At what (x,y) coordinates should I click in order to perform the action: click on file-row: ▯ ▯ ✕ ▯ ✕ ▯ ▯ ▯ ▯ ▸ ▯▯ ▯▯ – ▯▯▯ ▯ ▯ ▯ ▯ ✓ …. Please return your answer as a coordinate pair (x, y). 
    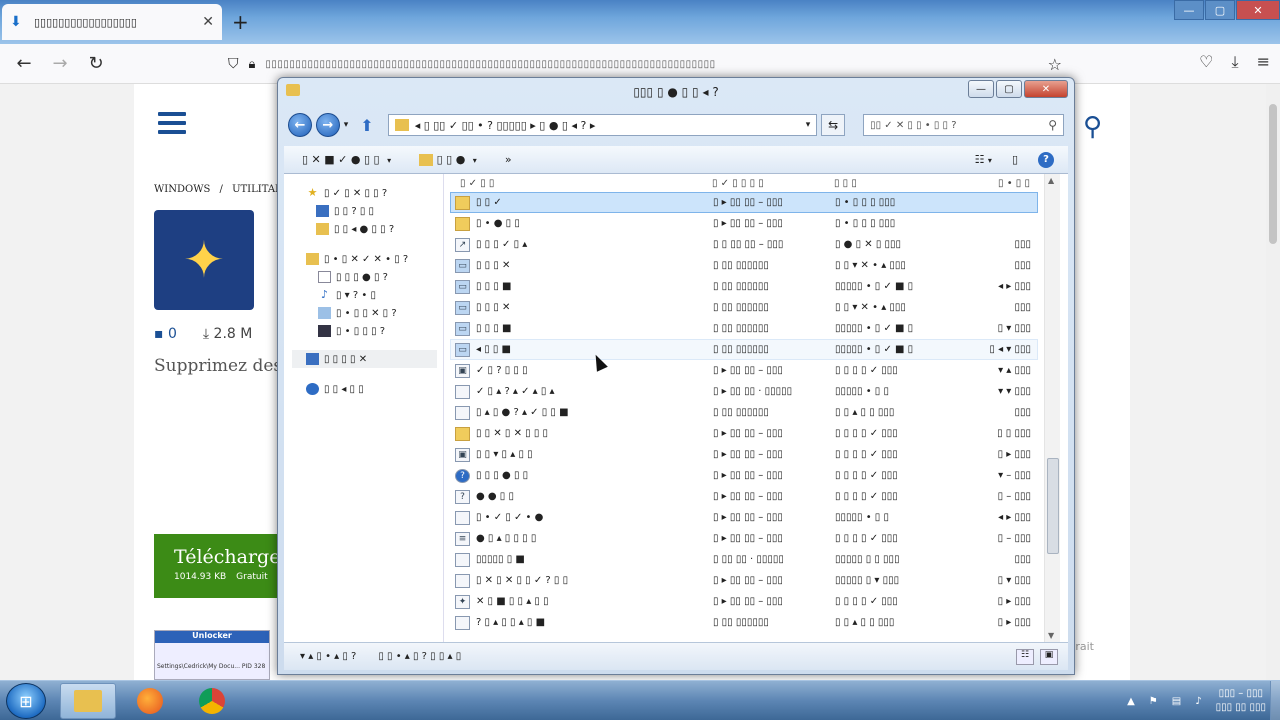
    Looking at the image, I should click on (744, 433).